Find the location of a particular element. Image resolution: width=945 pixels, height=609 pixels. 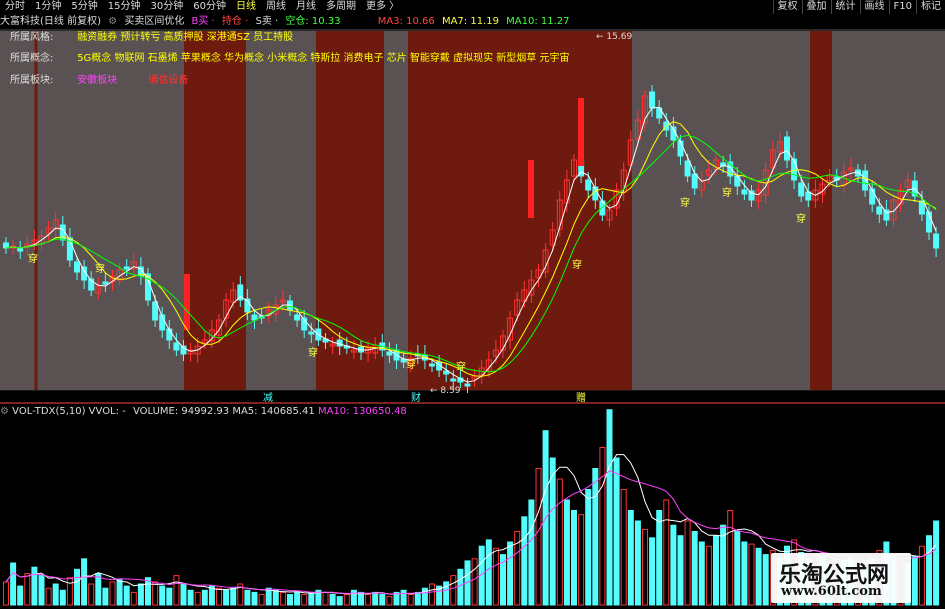

period-tab-7: 周线 is located at coordinates (276, 7).